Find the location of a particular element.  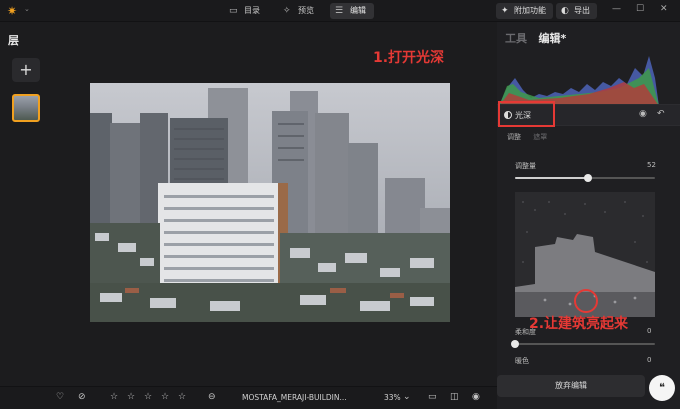

annotation-step2: 2.让建筑亮起来 is located at coordinates (579, 324).